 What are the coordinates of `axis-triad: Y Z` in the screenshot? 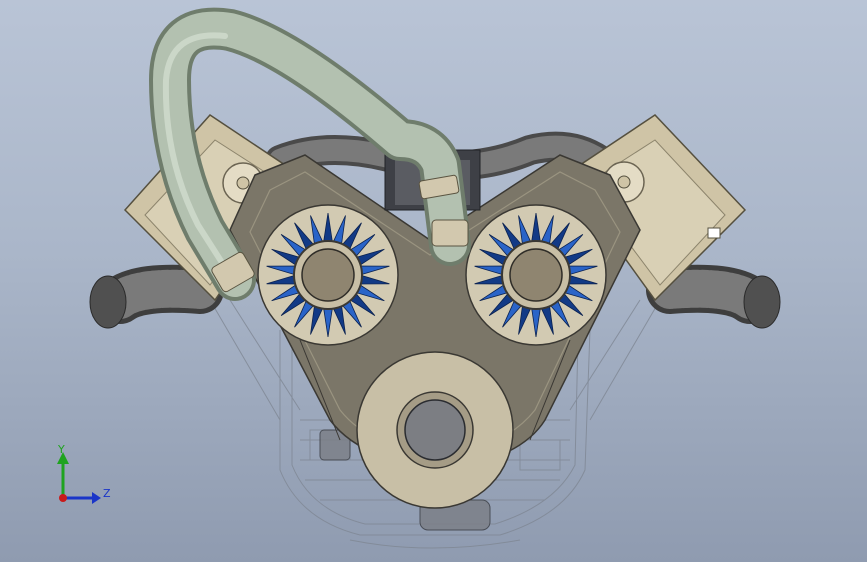 It's located at (84, 473).